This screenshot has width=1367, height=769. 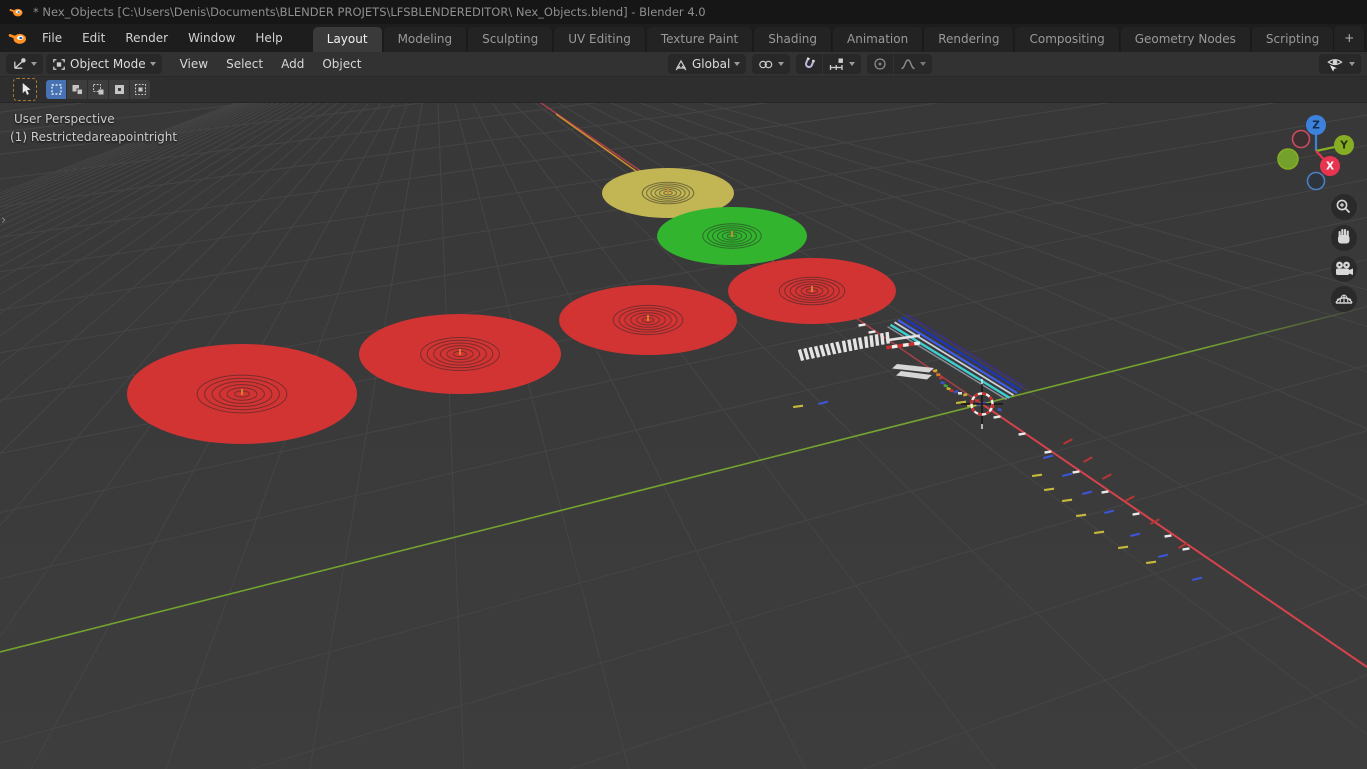 What do you see at coordinates (347, 39) in the screenshot?
I see `tab-layout: Layout` at bounding box center [347, 39].